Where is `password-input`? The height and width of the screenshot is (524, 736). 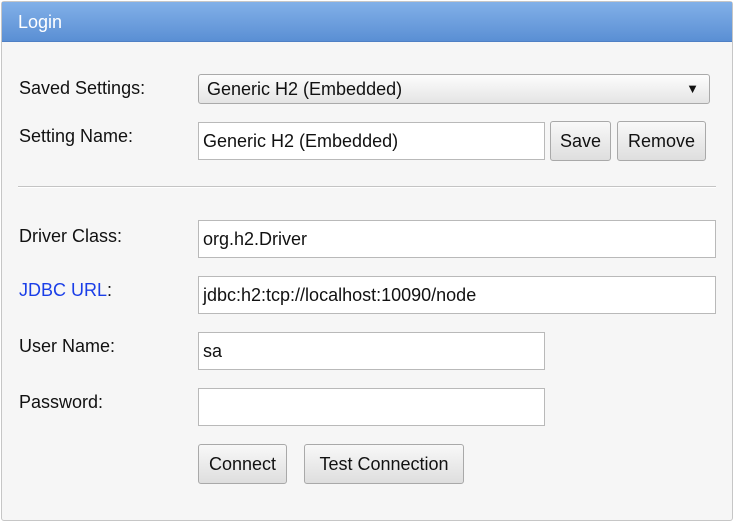
password-input is located at coordinates (371, 407).